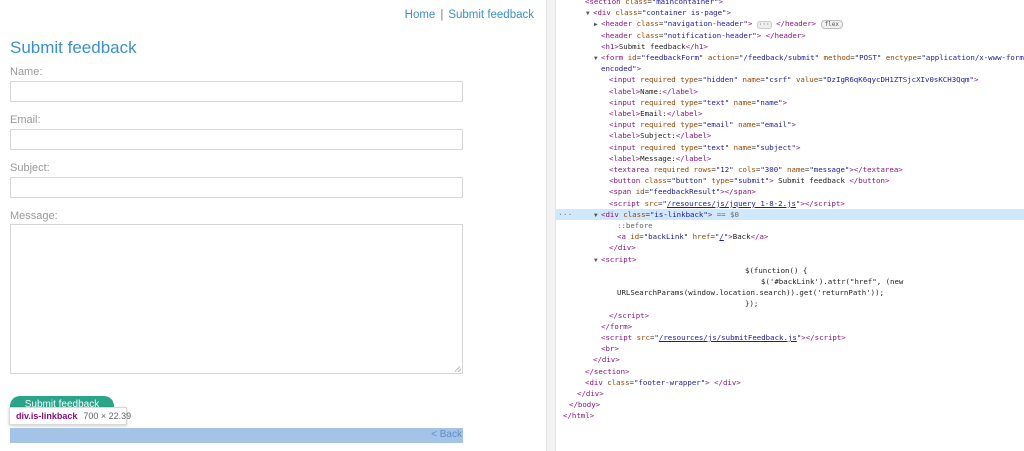 This screenshot has width=1024, height=451. I want to click on dom-line: <div class="footer-wrapper"> </div>, so click(790, 382).